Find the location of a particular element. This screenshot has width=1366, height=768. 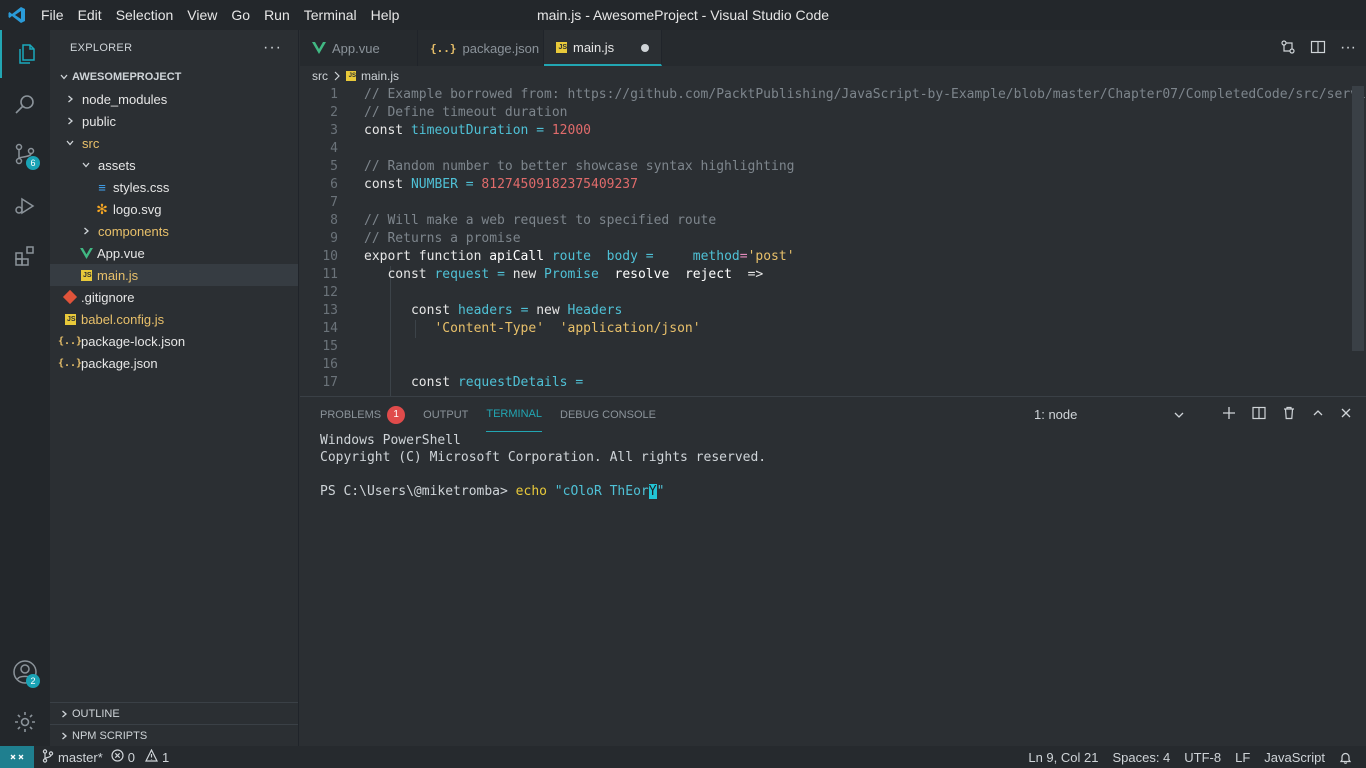

tree-folder: components is located at coordinates (174, 231).